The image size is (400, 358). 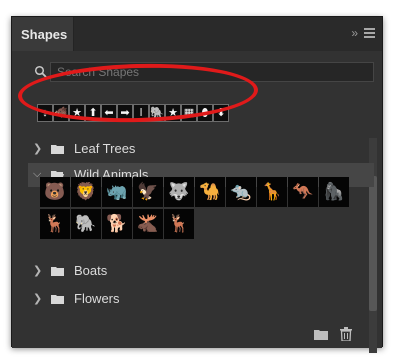 I want to click on reindeer-icon: 🦌, so click(x=179, y=224).